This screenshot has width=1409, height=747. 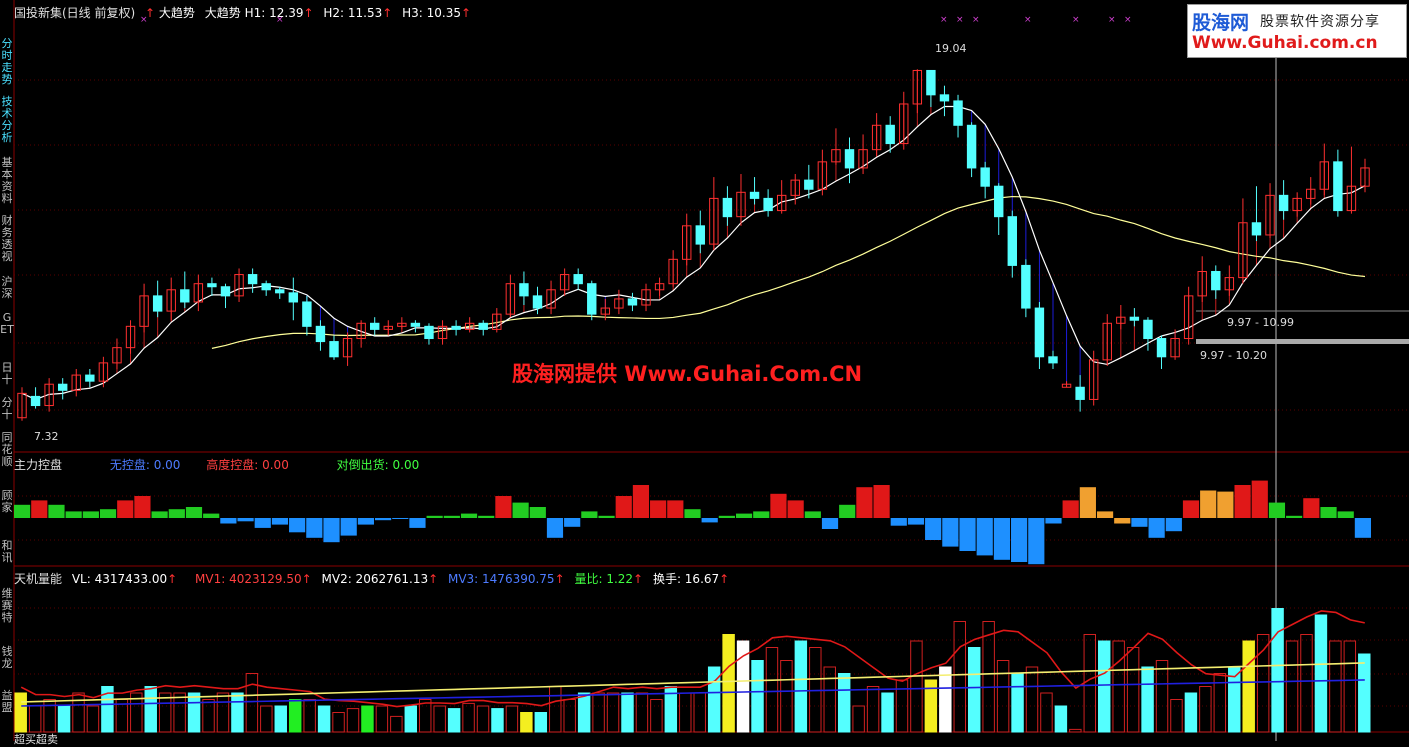 What do you see at coordinates (38, 465) in the screenshot?
I see `control-title: 主力控盘` at bounding box center [38, 465].